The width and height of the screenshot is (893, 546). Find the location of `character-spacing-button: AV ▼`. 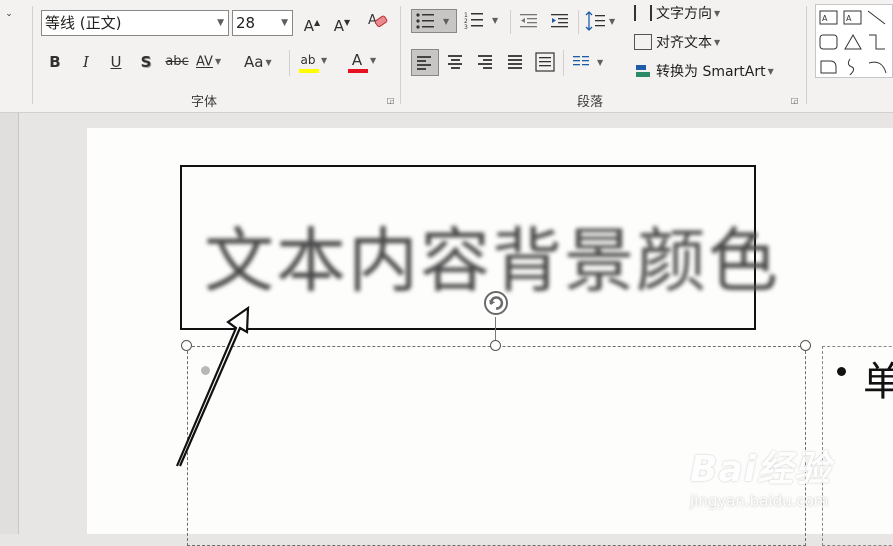

character-spacing-button: AV ▼ is located at coordinates (215, 62).